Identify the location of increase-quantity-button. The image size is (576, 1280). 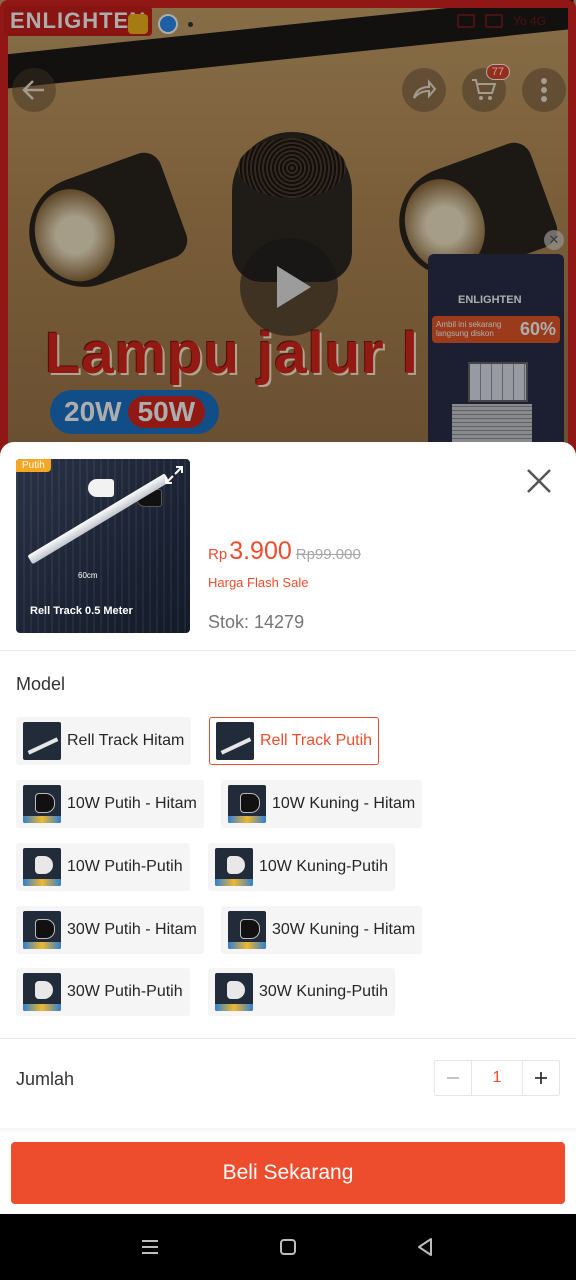
(541, 1078).